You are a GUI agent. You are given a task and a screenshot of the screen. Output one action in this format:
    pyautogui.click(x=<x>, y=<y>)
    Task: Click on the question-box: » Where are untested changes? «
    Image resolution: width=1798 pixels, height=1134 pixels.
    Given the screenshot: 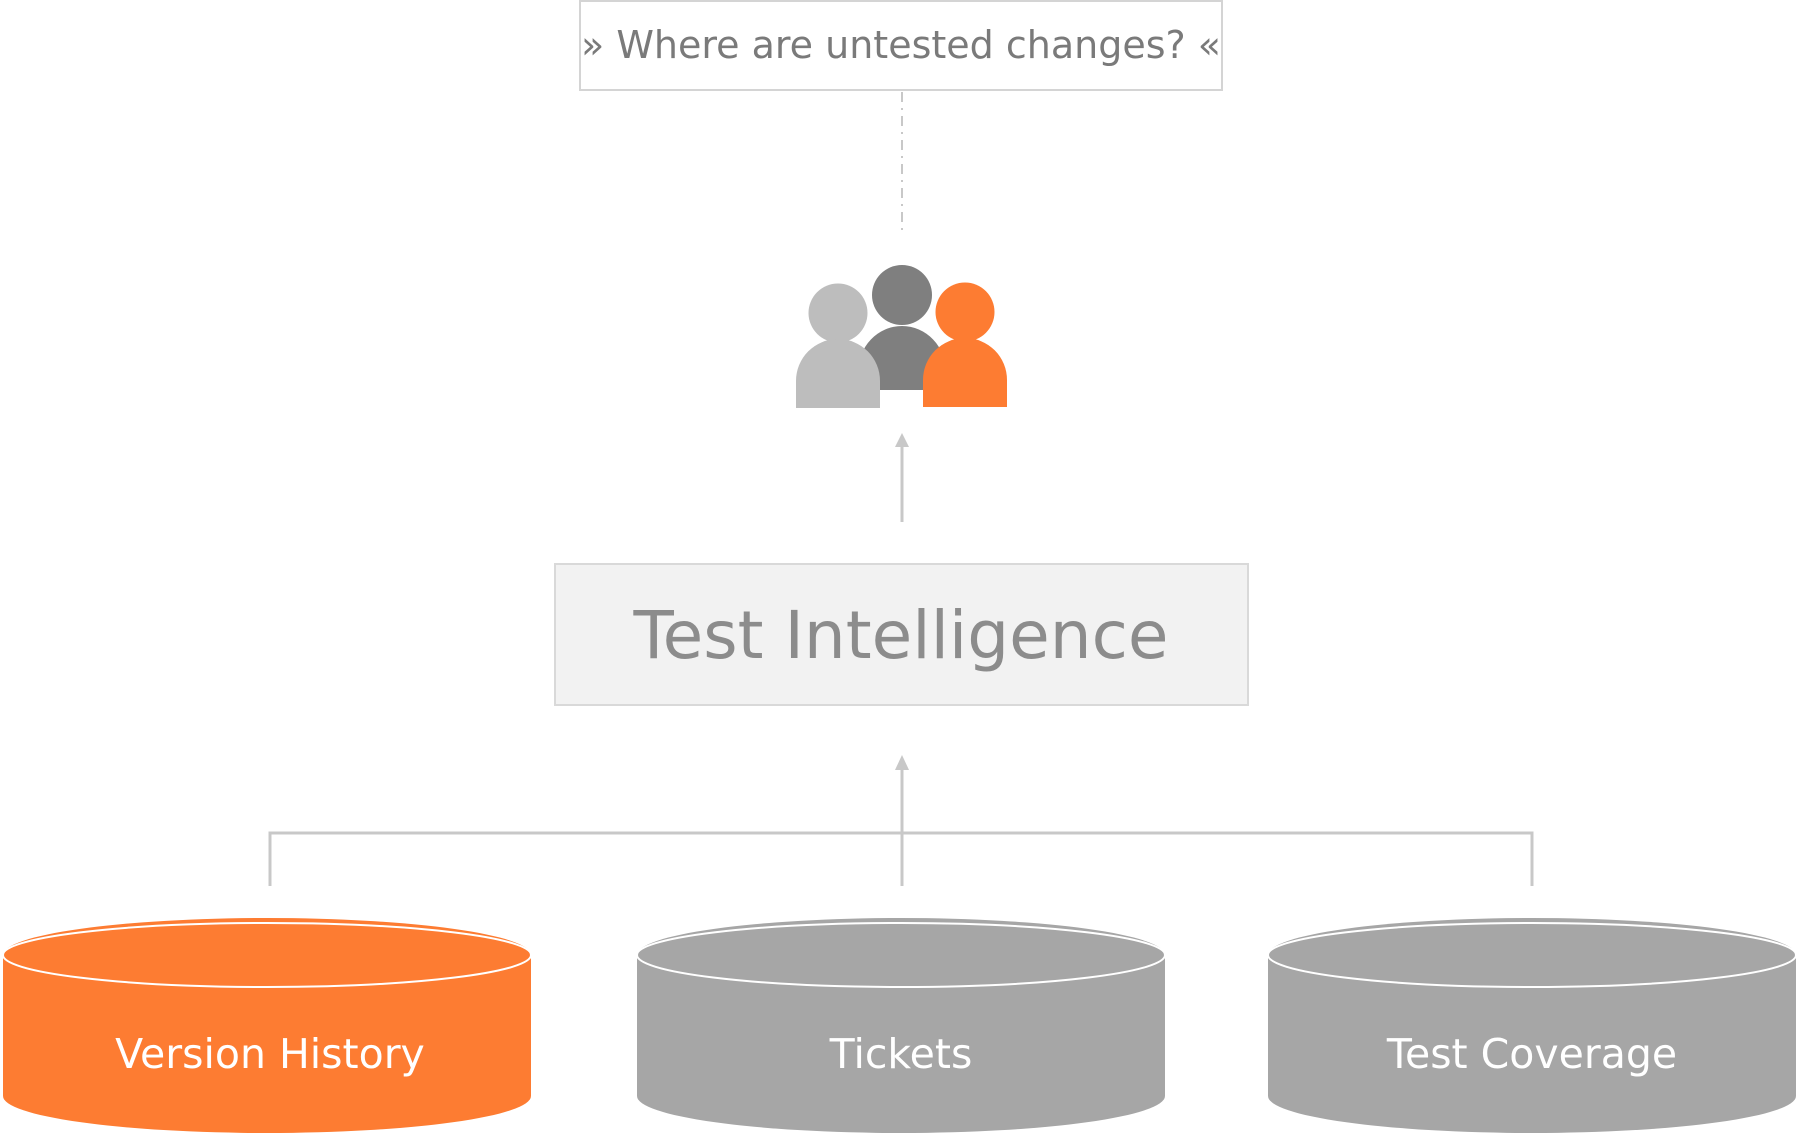 What is the action you would take?
    pyautogui.click(x=901, y=45)
    